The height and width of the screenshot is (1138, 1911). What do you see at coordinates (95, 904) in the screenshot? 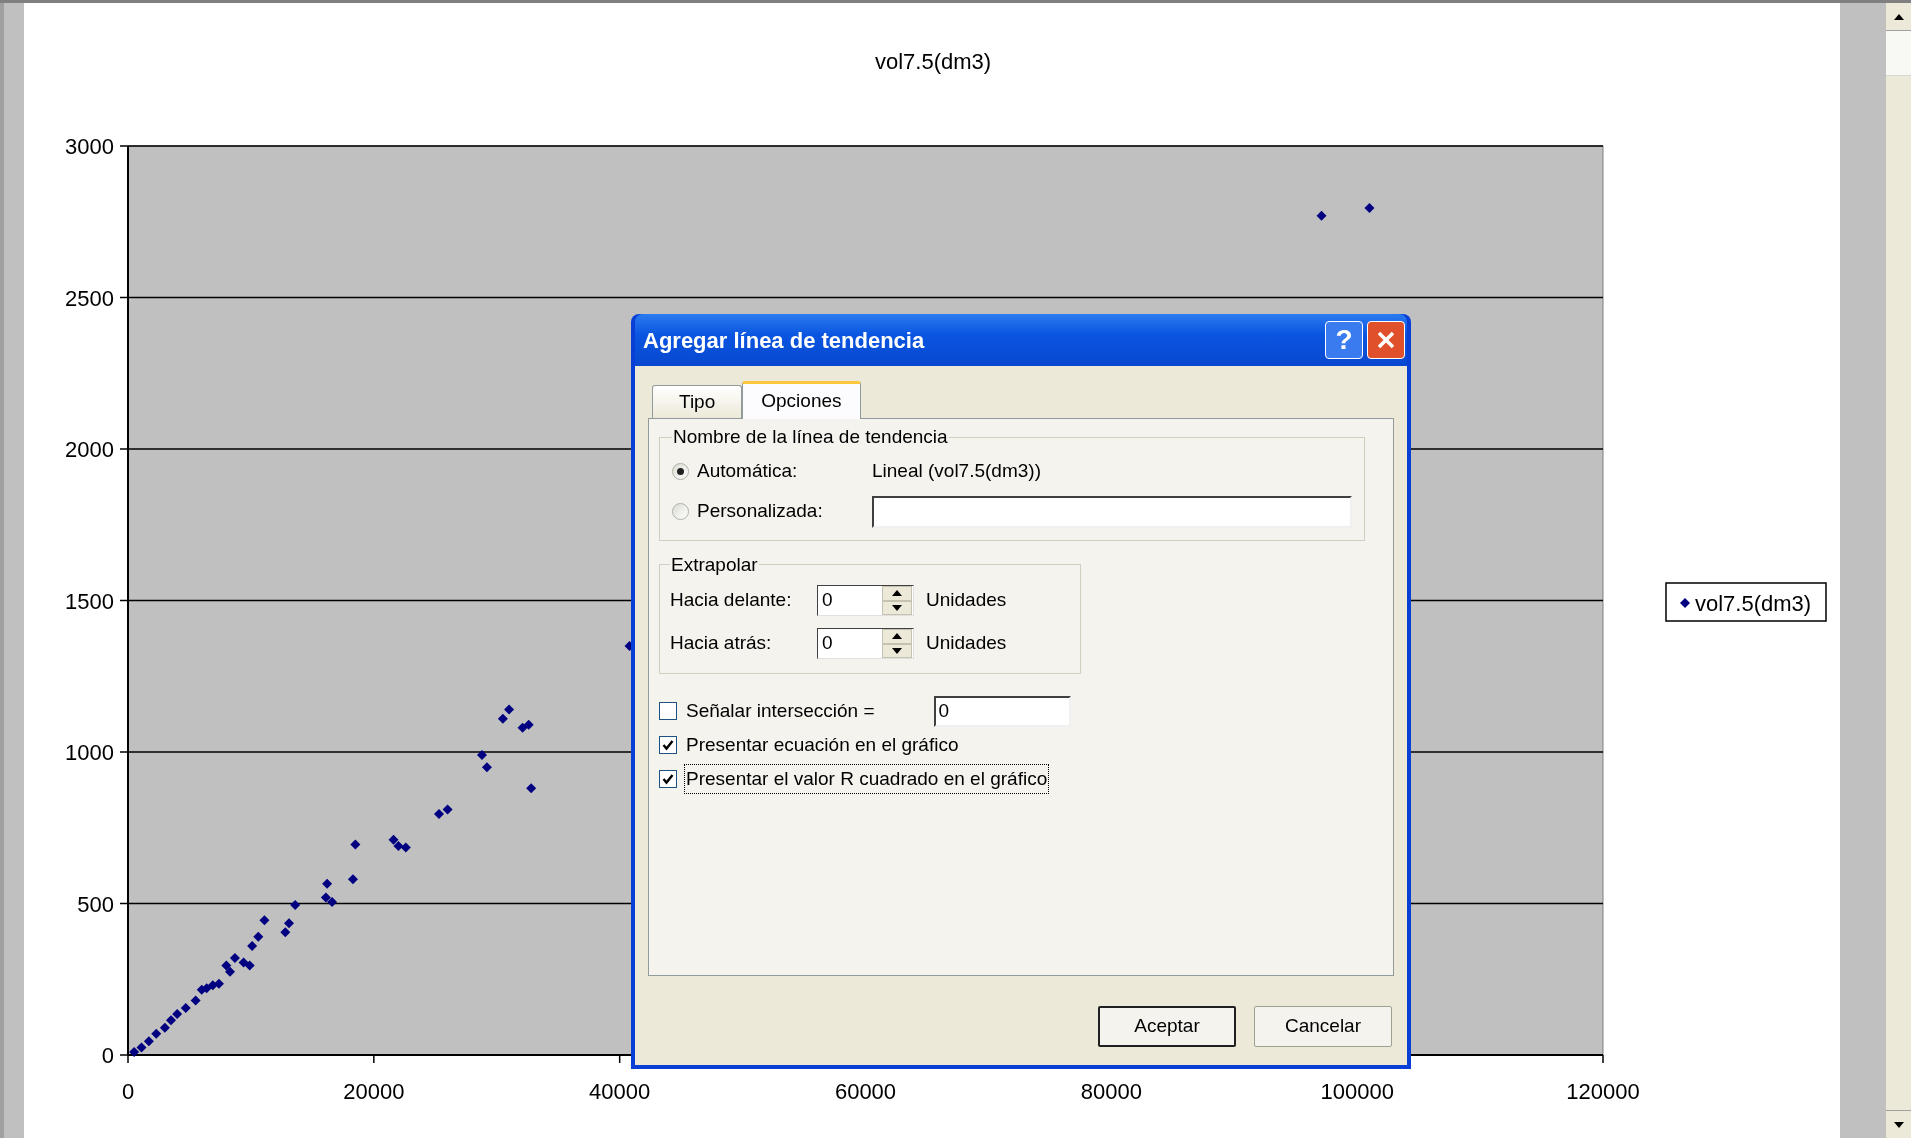
I see `axis-tick-label: 500` at bounding box center [95, 904].